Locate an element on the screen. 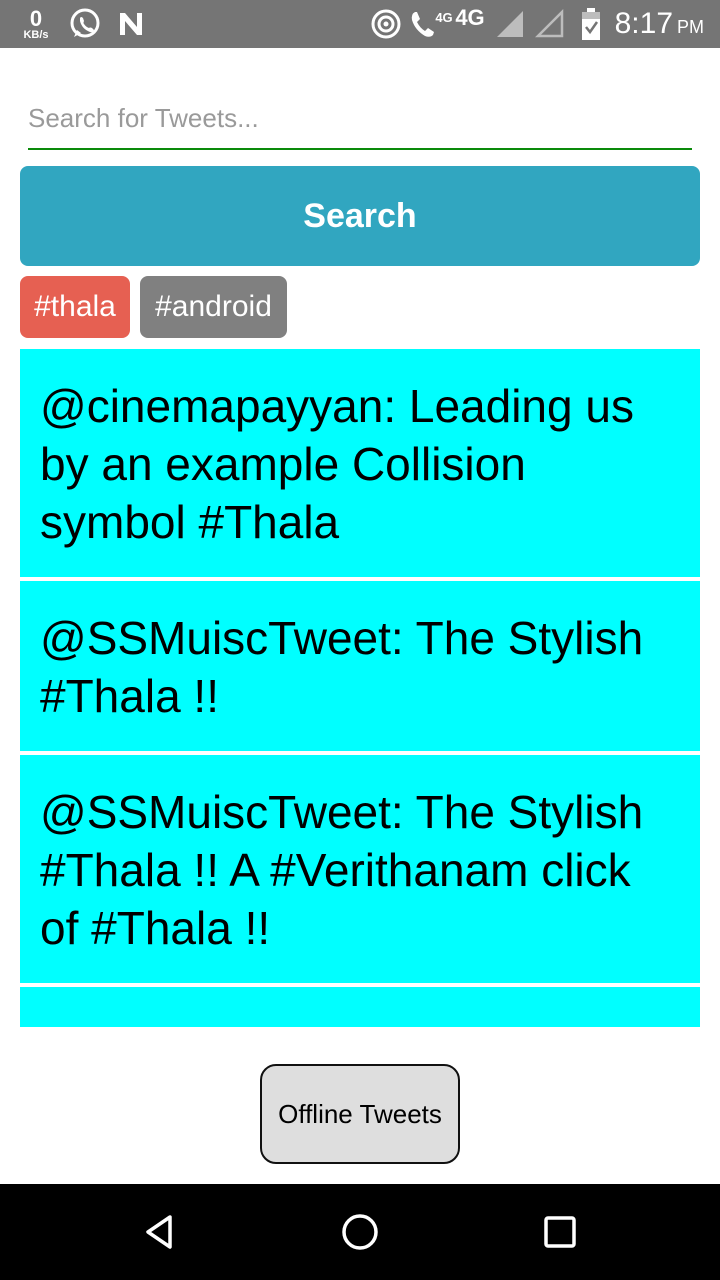  back-icon is located at coordinates (159, 1232).